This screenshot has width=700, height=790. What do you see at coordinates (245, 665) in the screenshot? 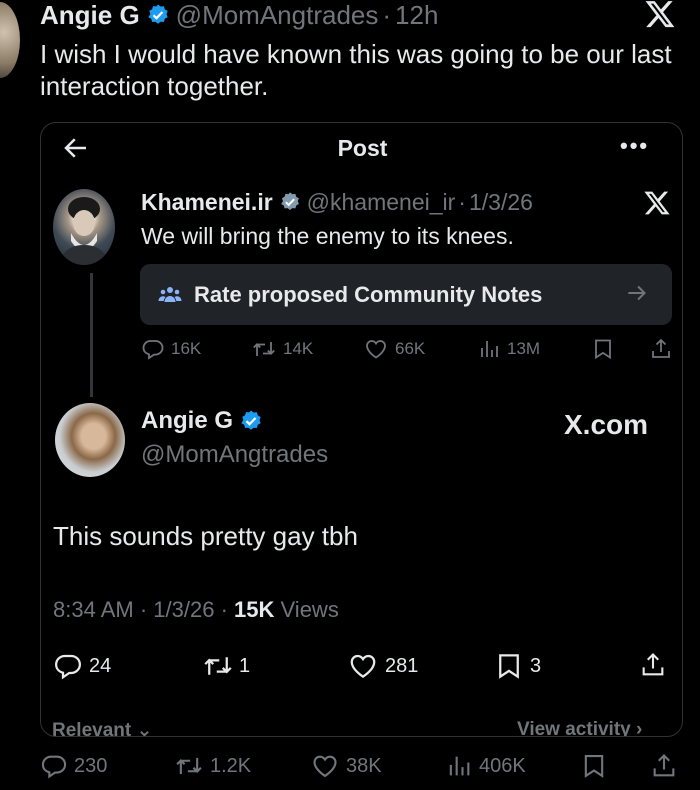
I see `repost-count: 1` at bounding box center [245, 665].